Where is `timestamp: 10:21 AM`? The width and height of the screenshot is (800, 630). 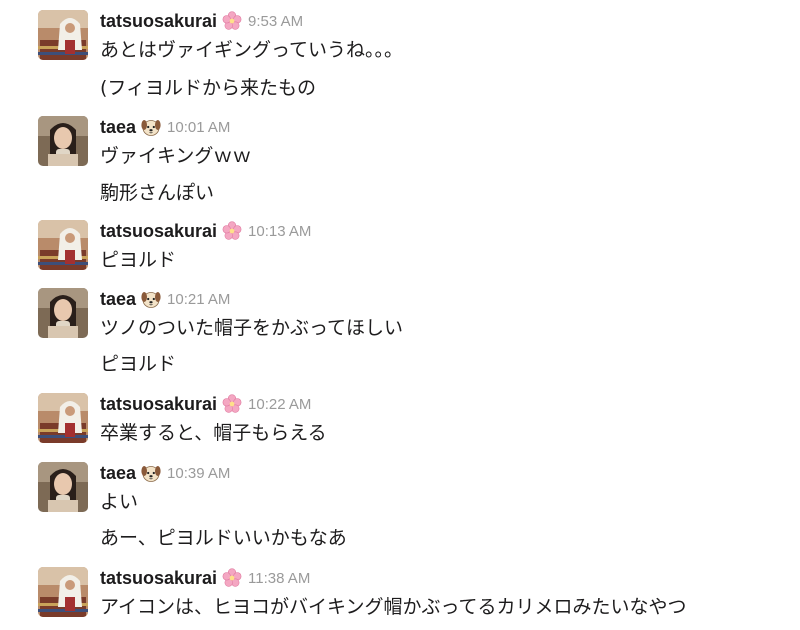 timestamp: 10:21 AM is located at coordinates (198, 299).